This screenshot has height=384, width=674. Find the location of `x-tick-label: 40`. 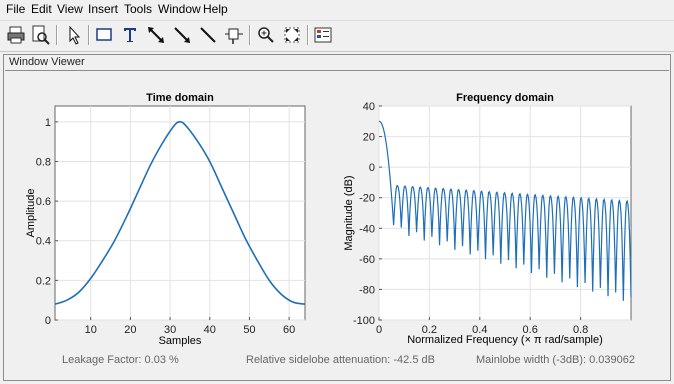

x-tick-label: 40 is located at coordinates (210, 330).